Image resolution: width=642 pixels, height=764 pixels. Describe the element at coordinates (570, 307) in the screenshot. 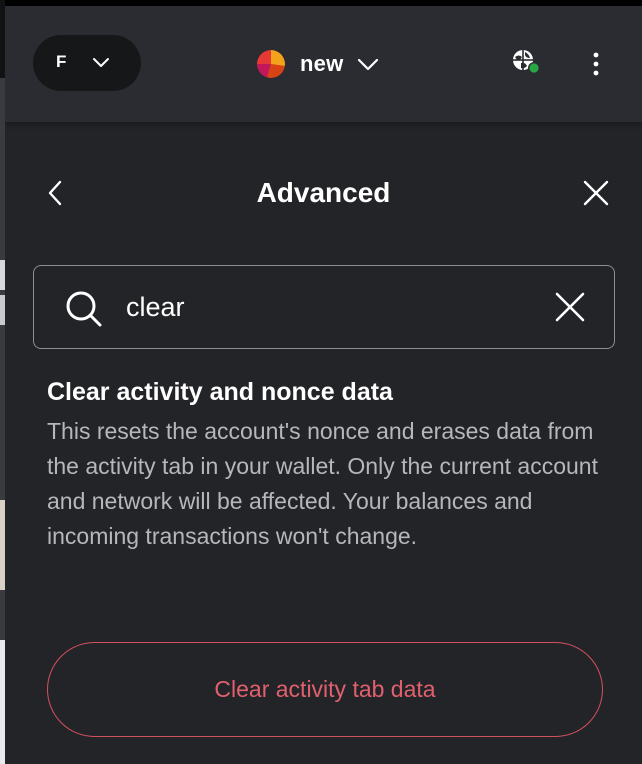

I see `clear-icon` at that location.